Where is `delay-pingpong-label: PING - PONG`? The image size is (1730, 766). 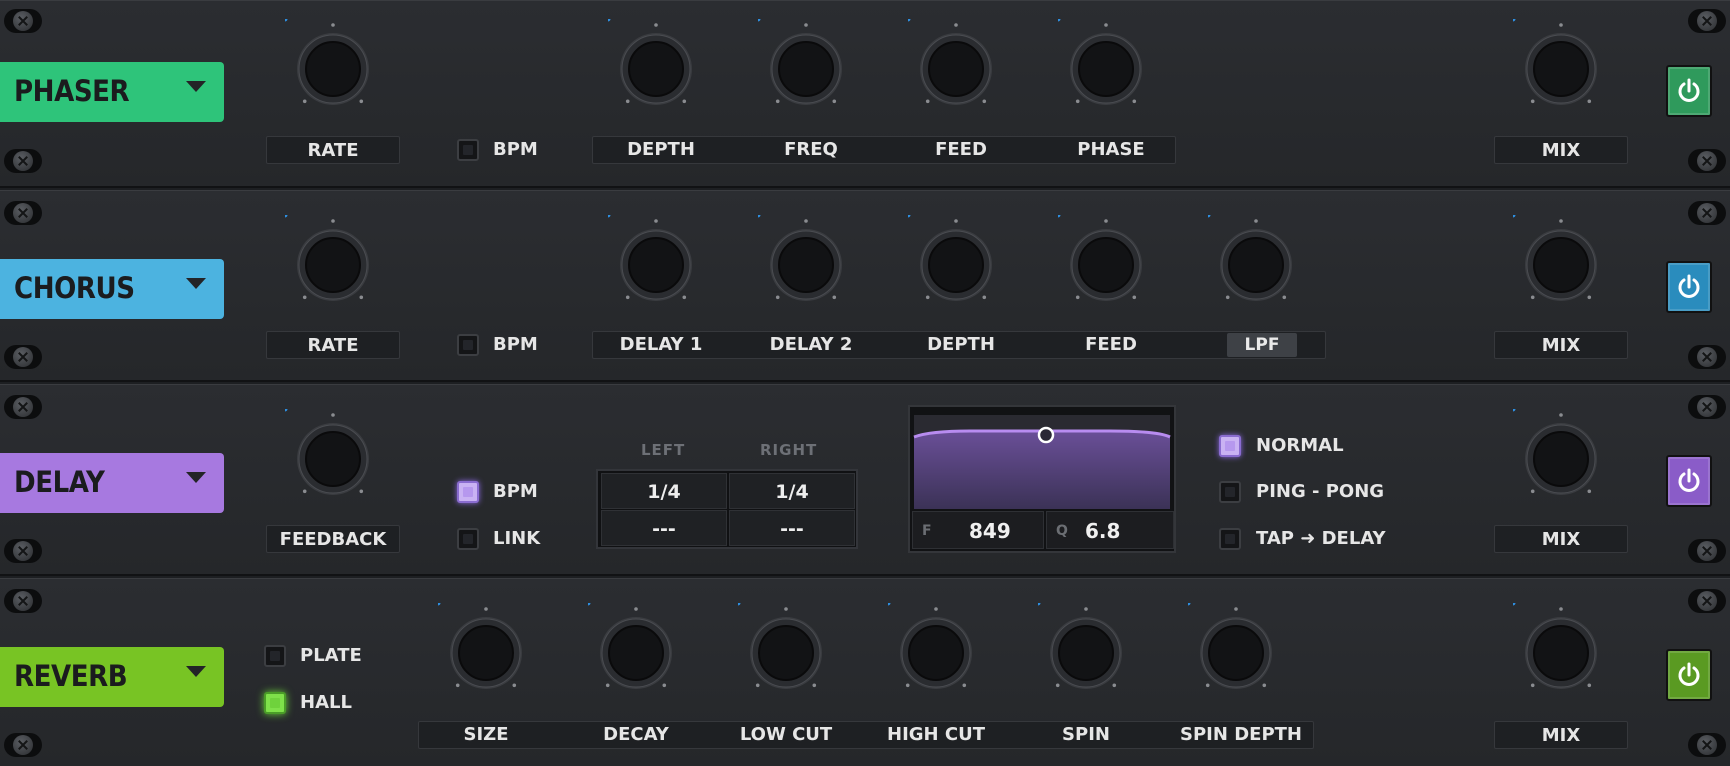
delay-pingpong-label: PING - PONG is located at coordinates (1320, 491).